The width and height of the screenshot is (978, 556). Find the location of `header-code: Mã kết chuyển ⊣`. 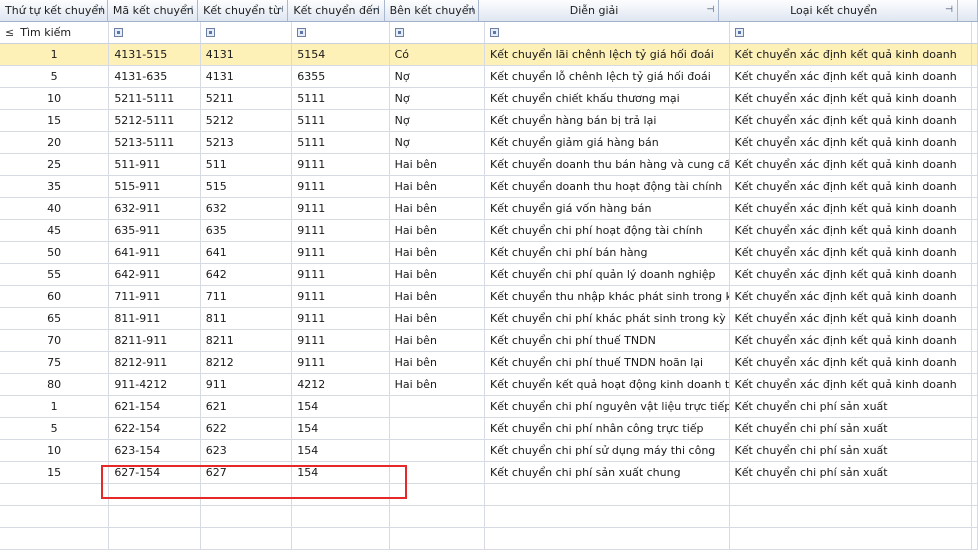

header-code: Mã kết chuyển ⊣ is located at coordinates (153, 11).